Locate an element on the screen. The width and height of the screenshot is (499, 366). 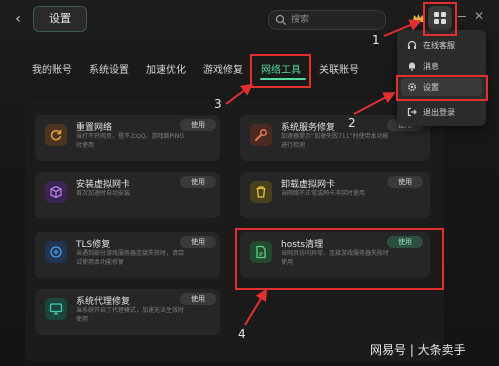
annotation-number-1: 1 is located at coordinates (376, 40).